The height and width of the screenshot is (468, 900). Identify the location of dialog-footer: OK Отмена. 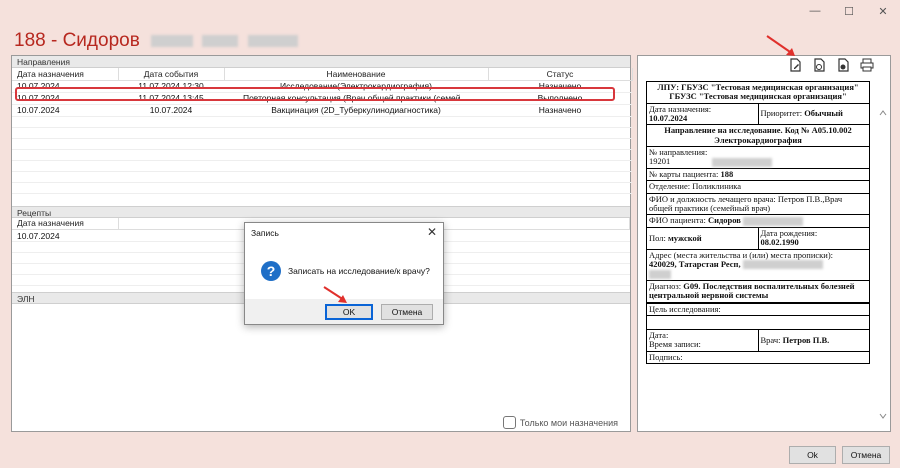
(344, 311).